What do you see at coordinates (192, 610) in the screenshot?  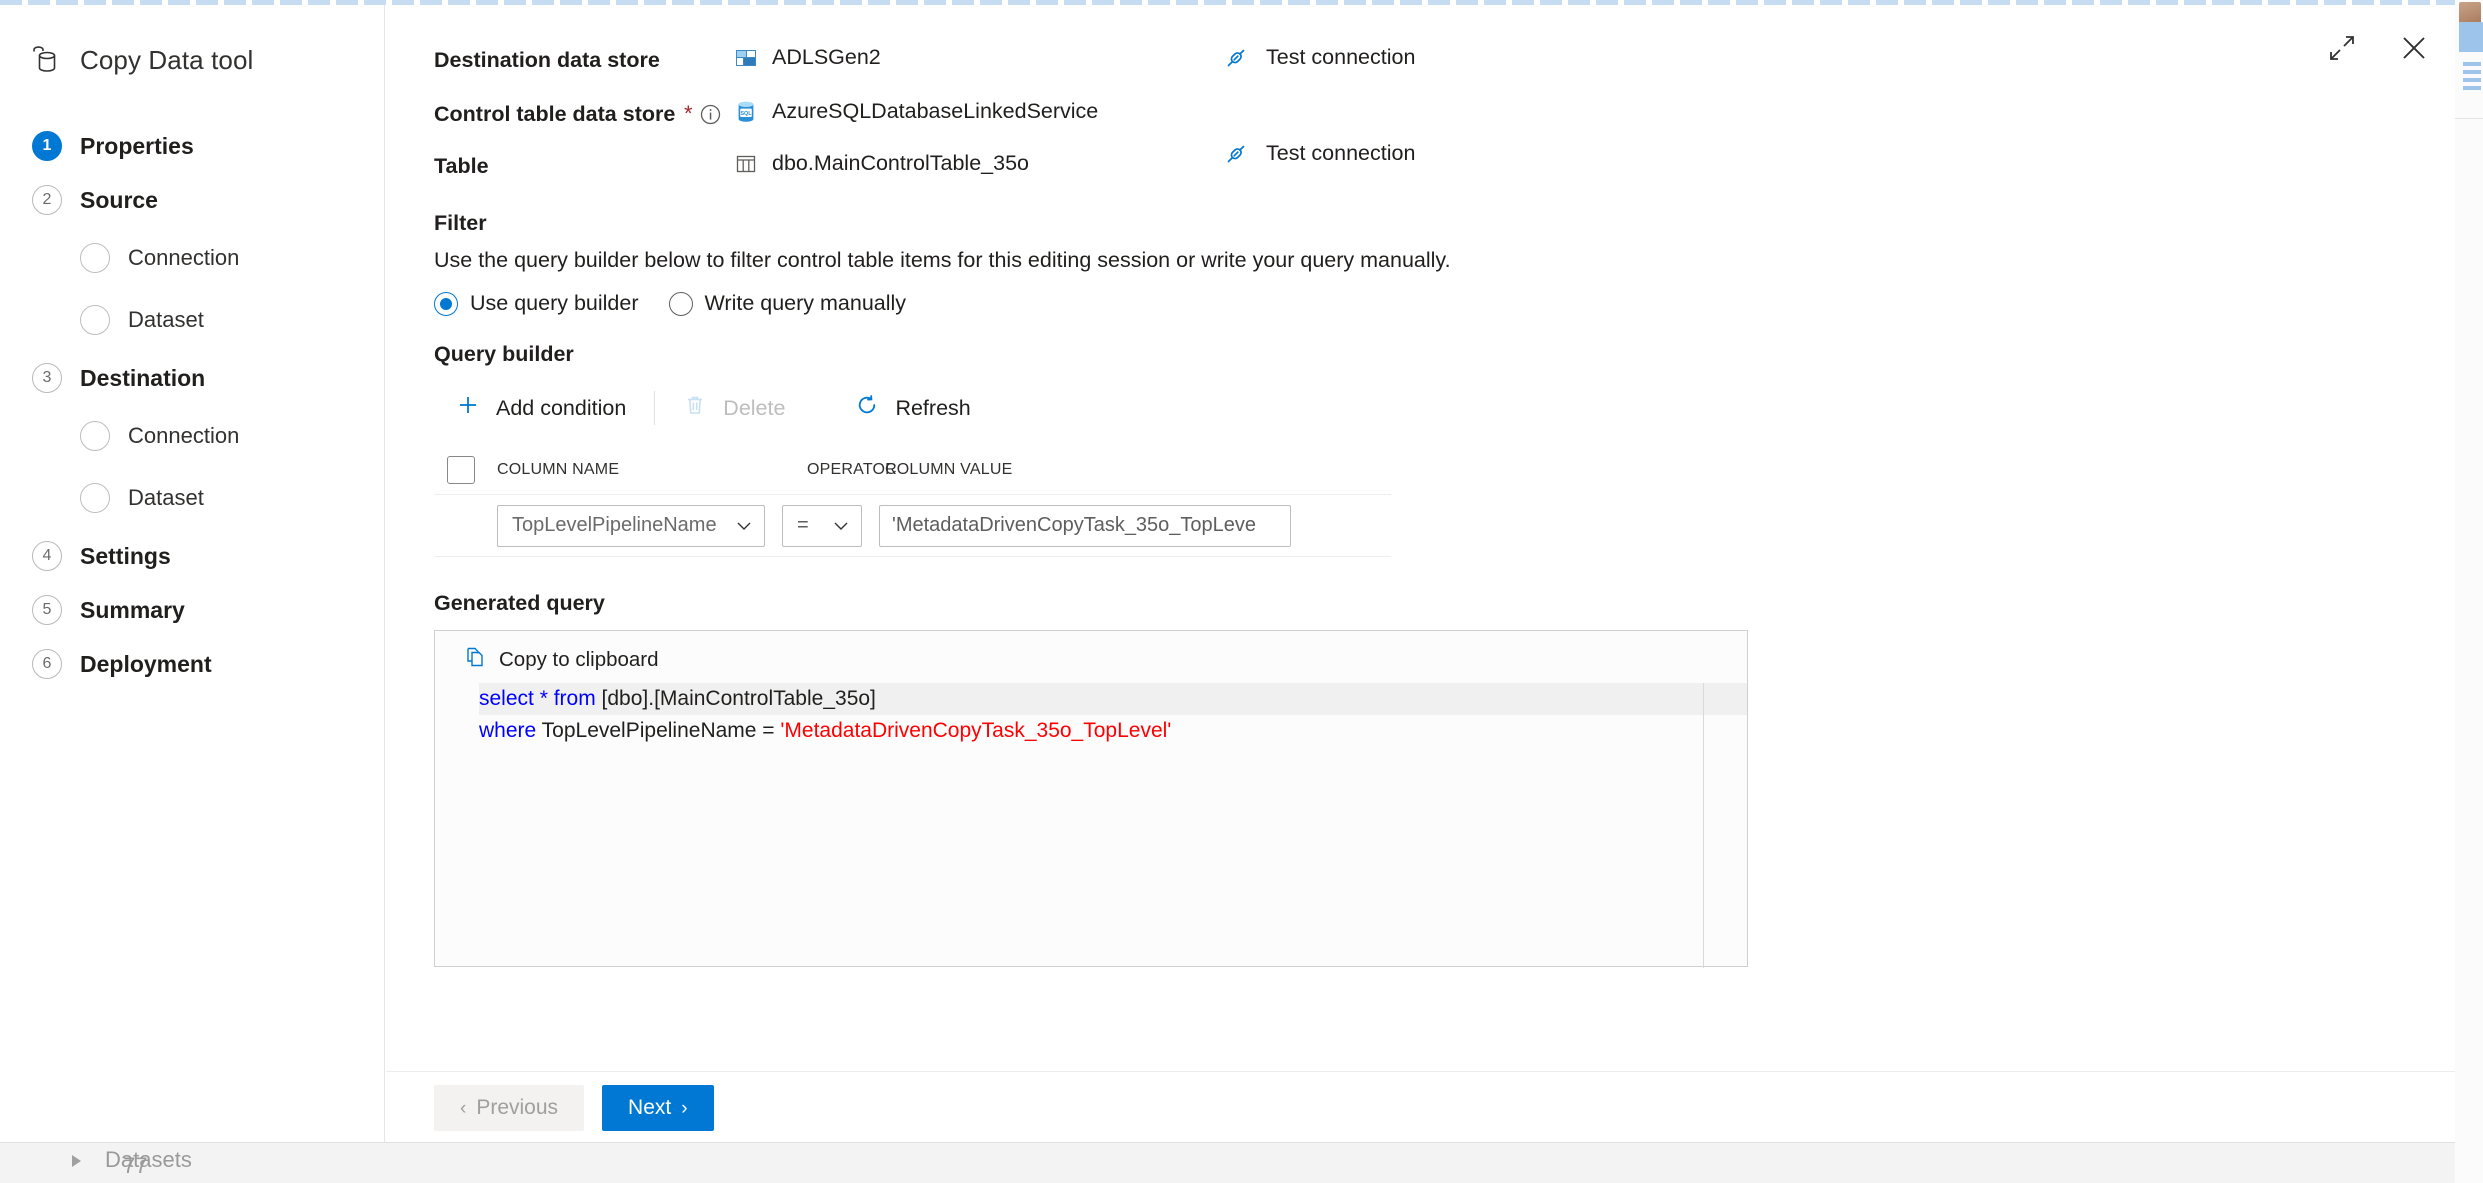 I see `sidebar-item-summary: 5 Summary` at bounding box center [192, 610].